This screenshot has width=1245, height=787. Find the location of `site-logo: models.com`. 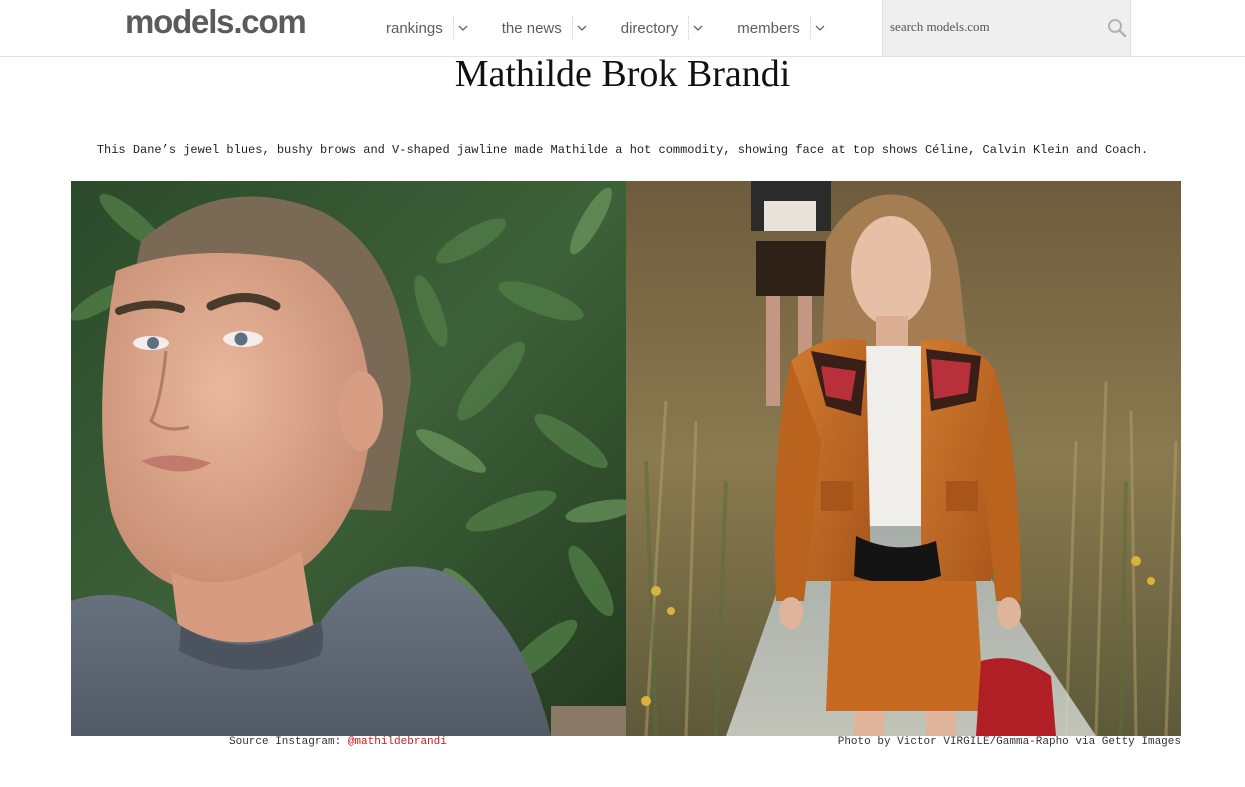

site-logo: models.com is located at coordinates (216, 22).